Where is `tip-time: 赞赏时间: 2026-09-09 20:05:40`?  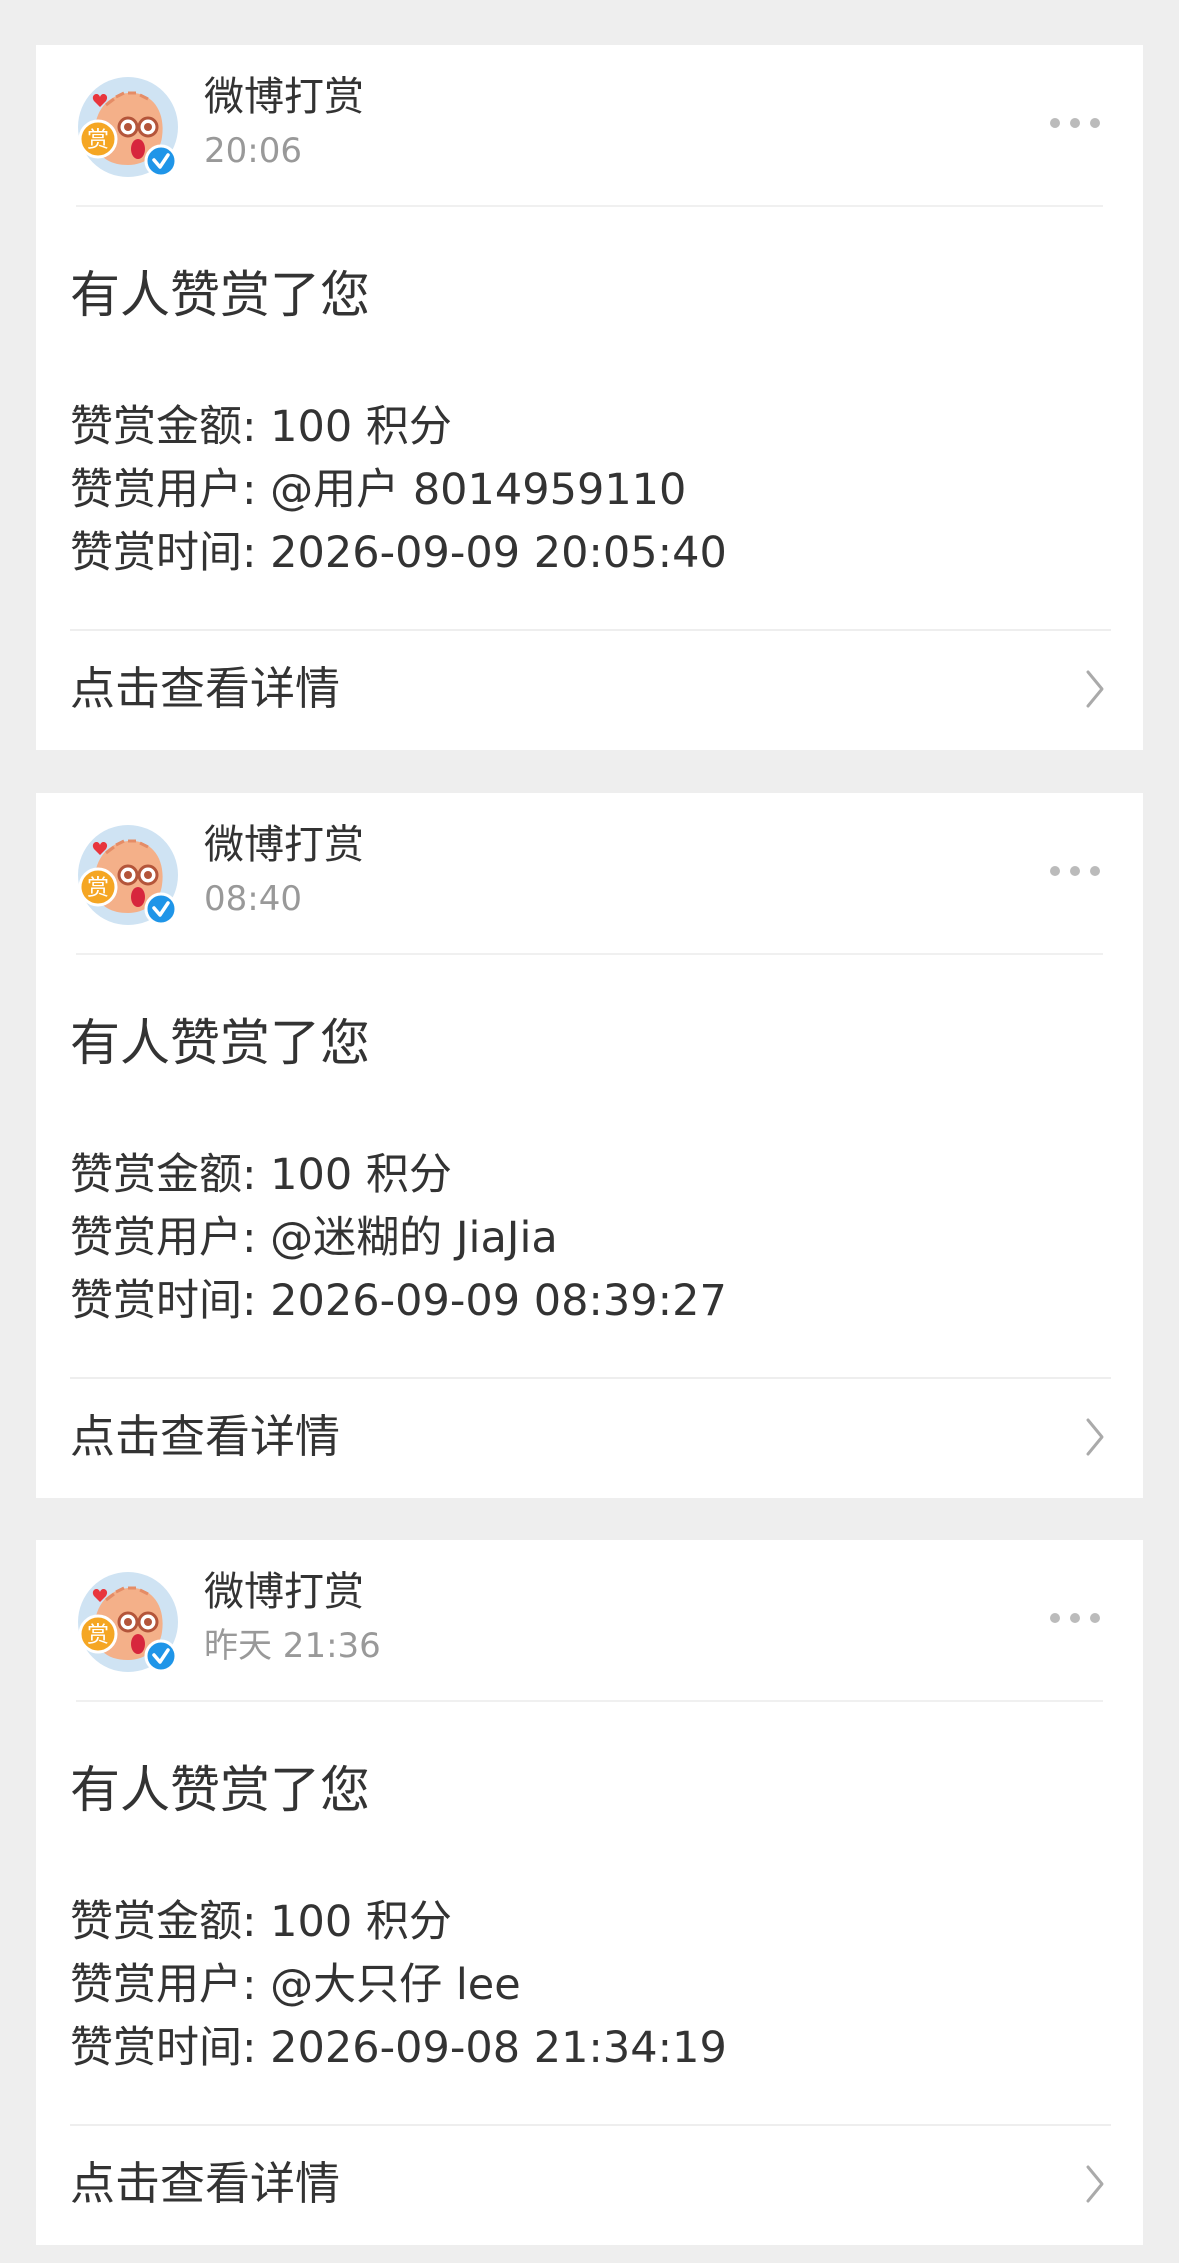 tip-time: 赞赏时间: 2026-09-09 20:05:40 is located at coordinates (398, 553).